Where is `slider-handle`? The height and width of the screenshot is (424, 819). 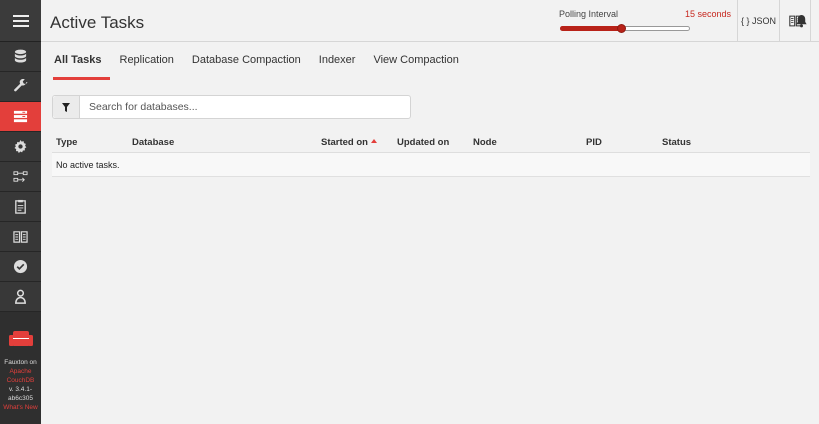
slider-handle is located at coordinates (621, 28).